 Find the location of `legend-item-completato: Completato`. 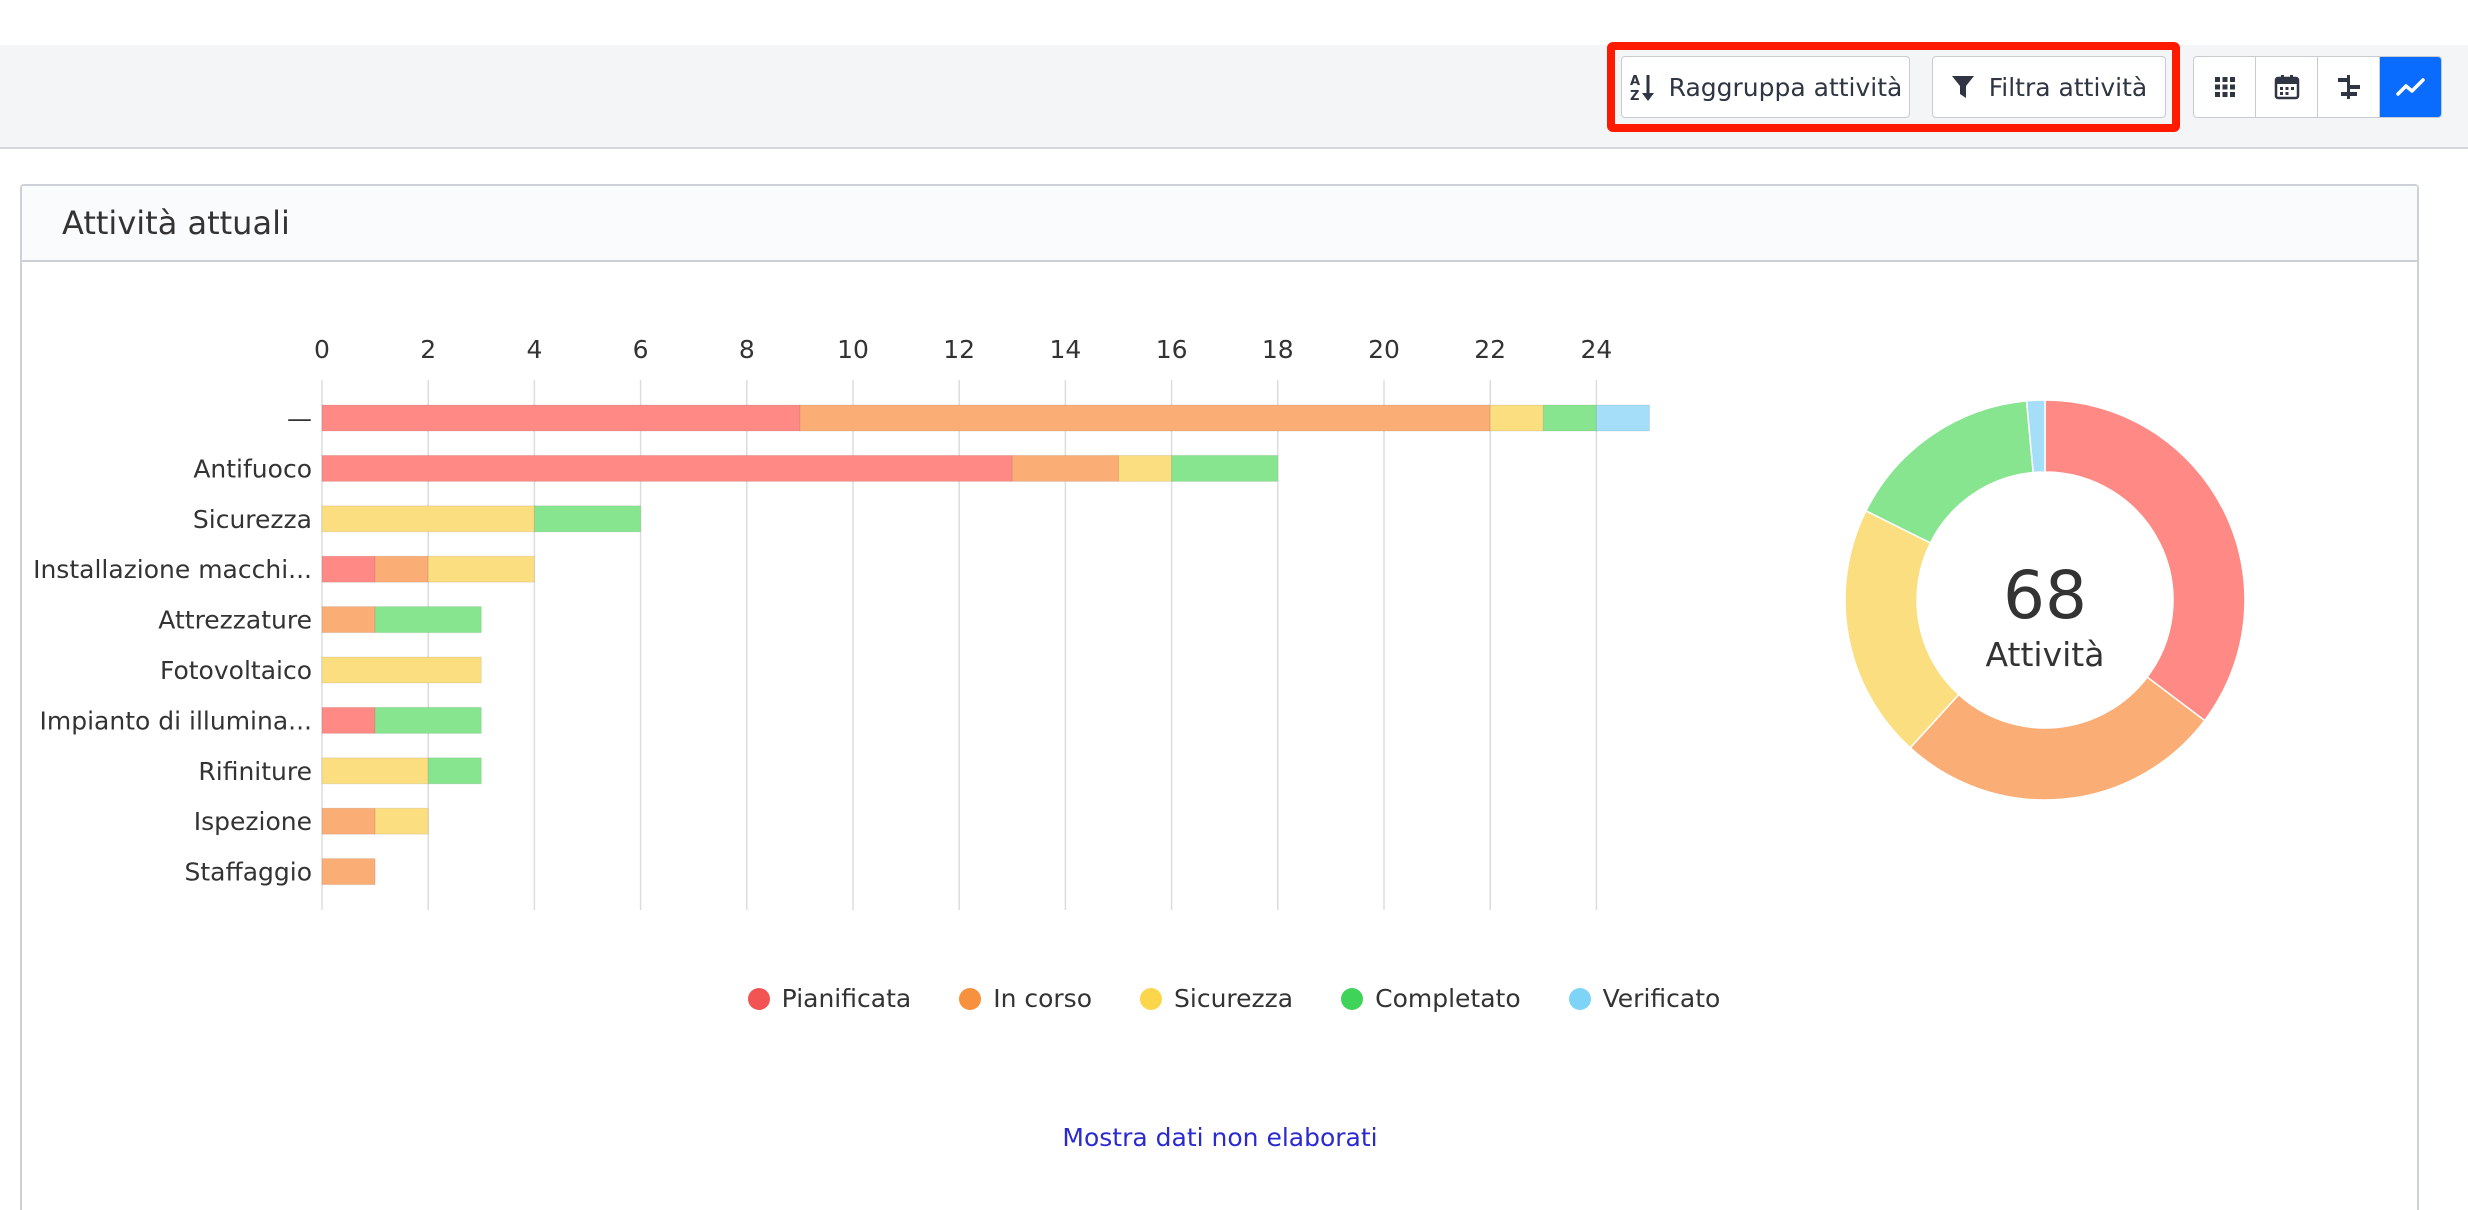

legend-item-completato: Completato is located at coordinates (1431, 998).